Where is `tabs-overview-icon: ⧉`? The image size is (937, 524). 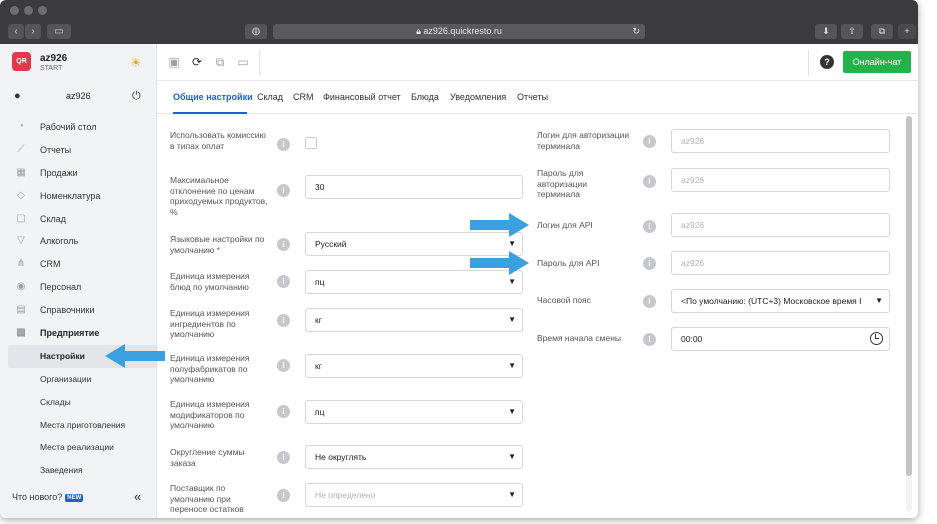
tabs-overview-icon: ⧉ is located at coordinates (882, 31).